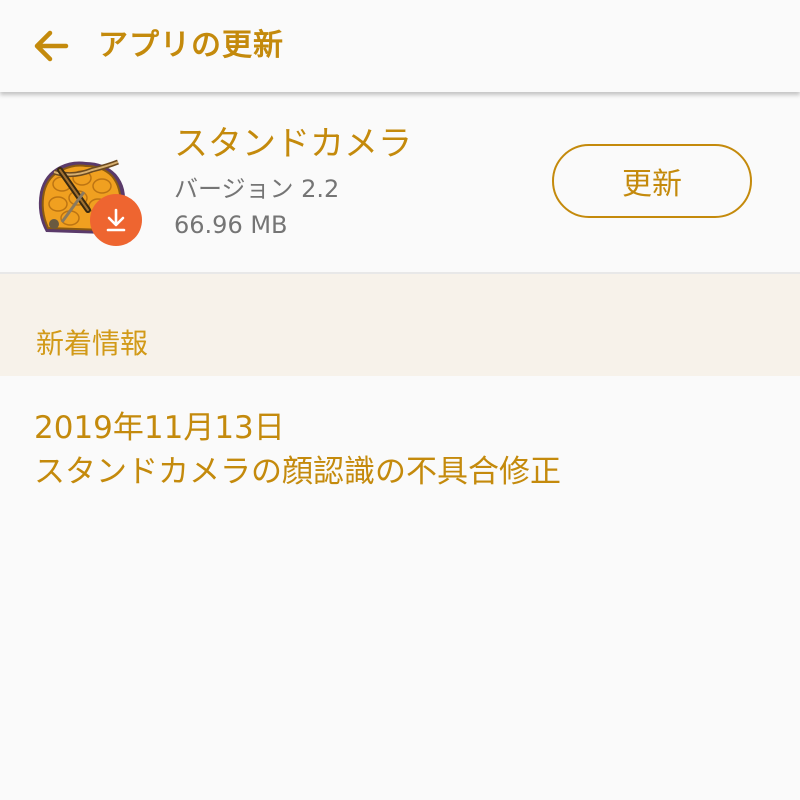 The image size is (800, 800). I want to click on release-notes: 2019年11月13日 スタンドカメラの顔認識の不具合修正, so click(404, 450).